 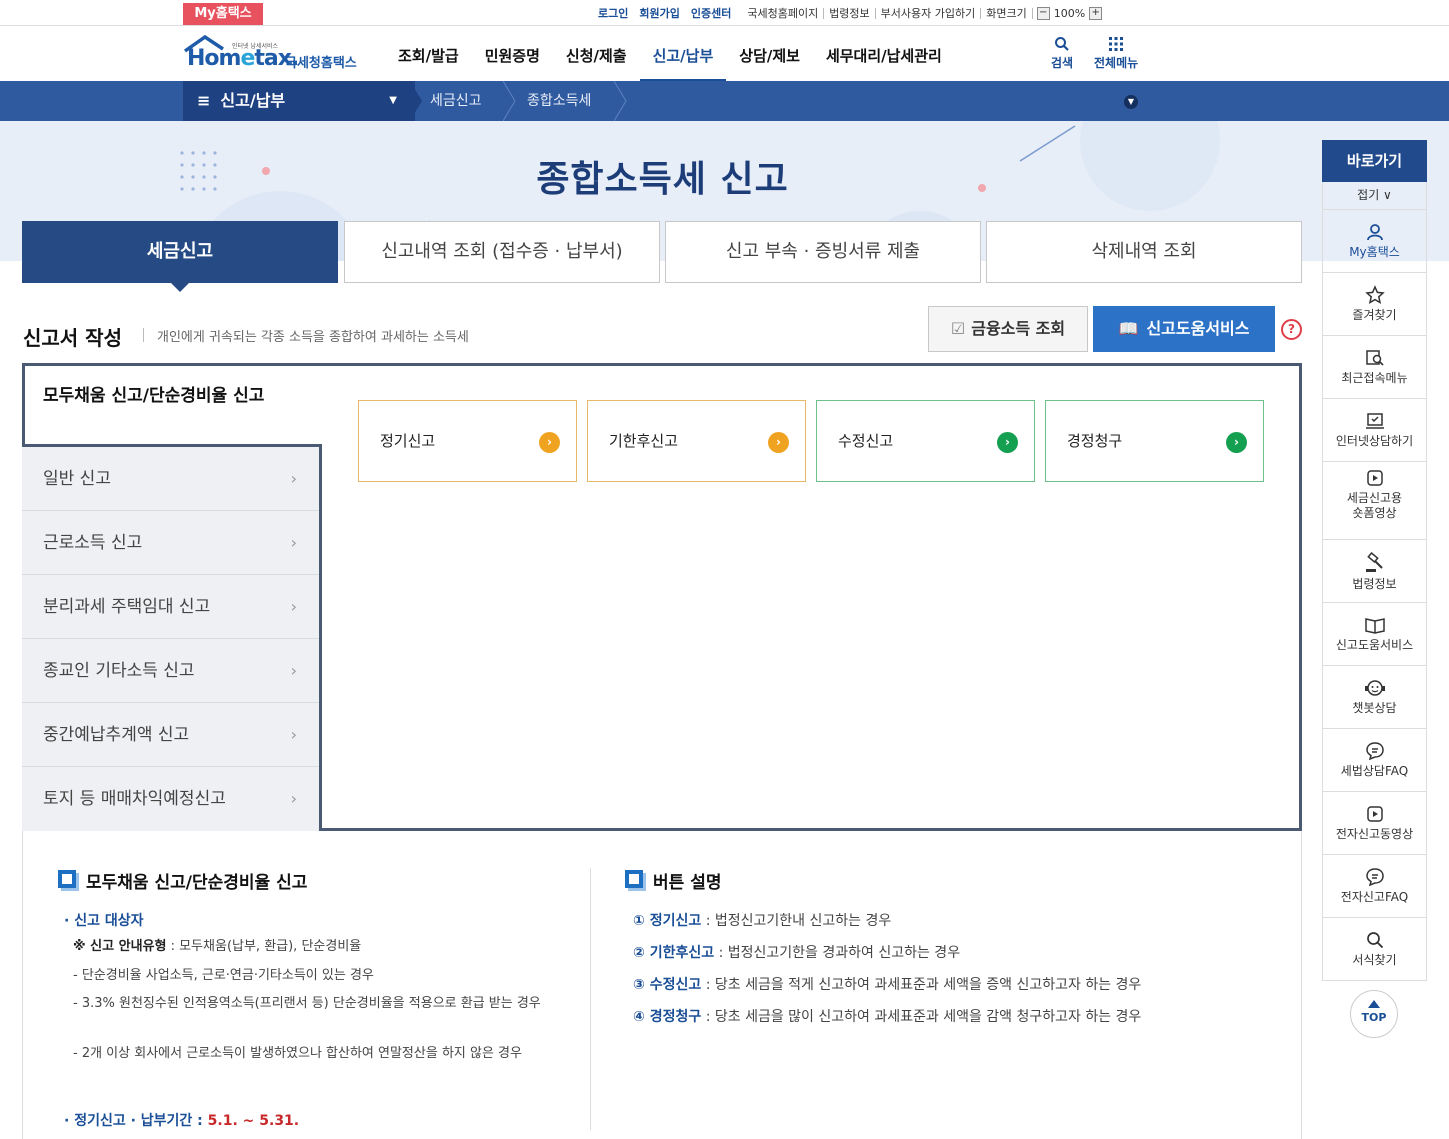 What do you see at coordinates (502, 252) in the screenshot?
I see `tab-filing-history: 신고내역 조회 (접수증 · 납부서)` at bounding box center [502, 252].